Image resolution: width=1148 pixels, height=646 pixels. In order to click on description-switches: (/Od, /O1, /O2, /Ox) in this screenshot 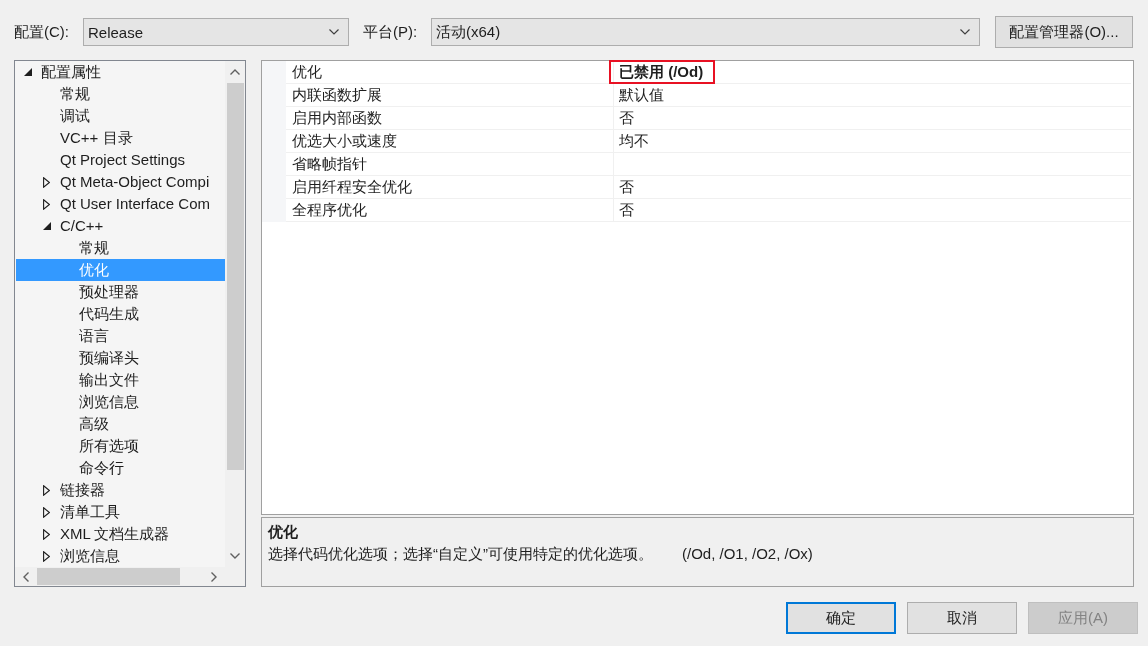, I will do `click(747, 554)`.